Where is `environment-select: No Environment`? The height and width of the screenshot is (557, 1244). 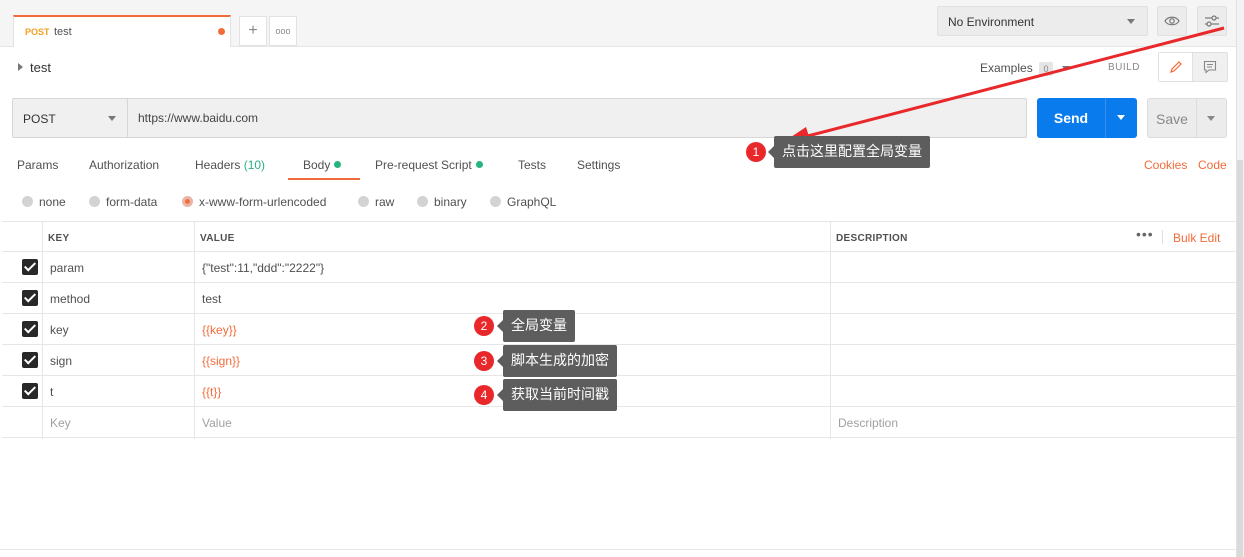 environment-select: No Environment is located at coordinates (1042, 21).